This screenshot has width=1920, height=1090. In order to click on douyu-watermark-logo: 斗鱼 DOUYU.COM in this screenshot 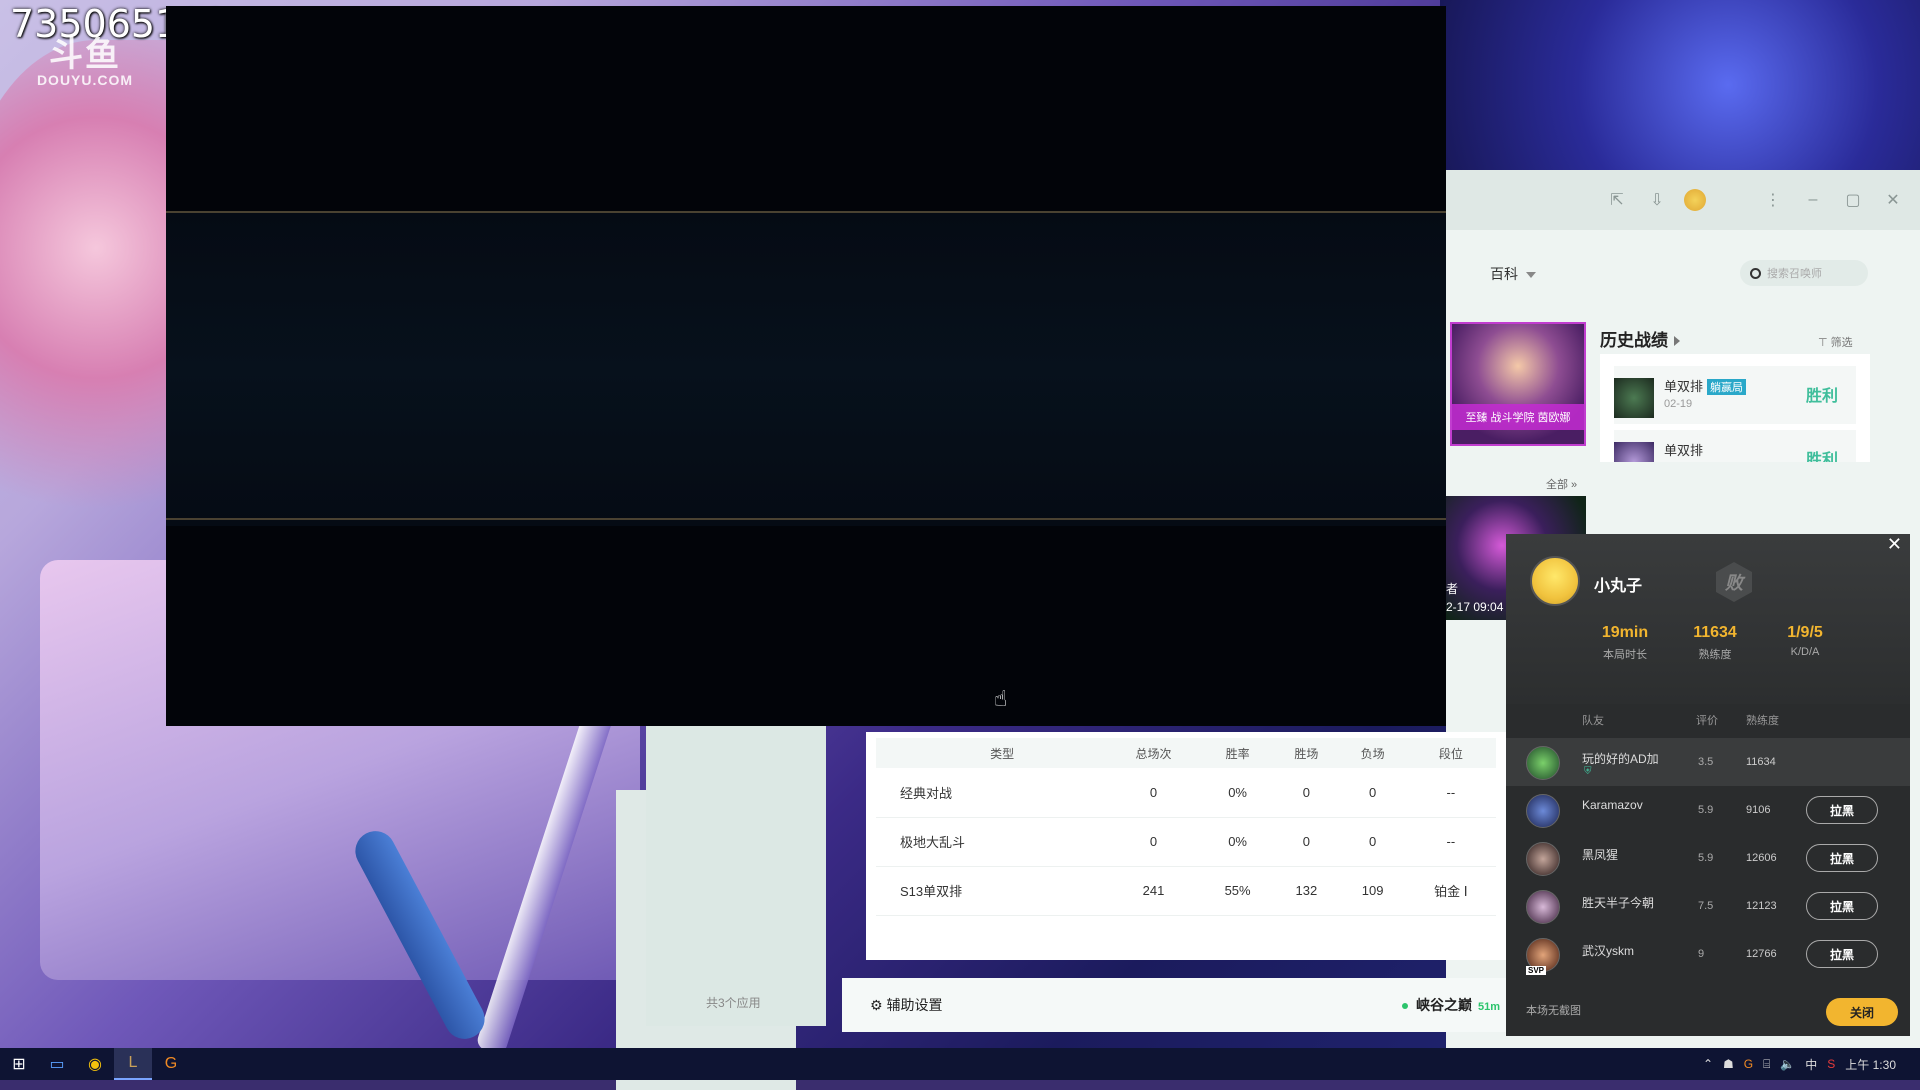, I will do `click(85, 63)`.